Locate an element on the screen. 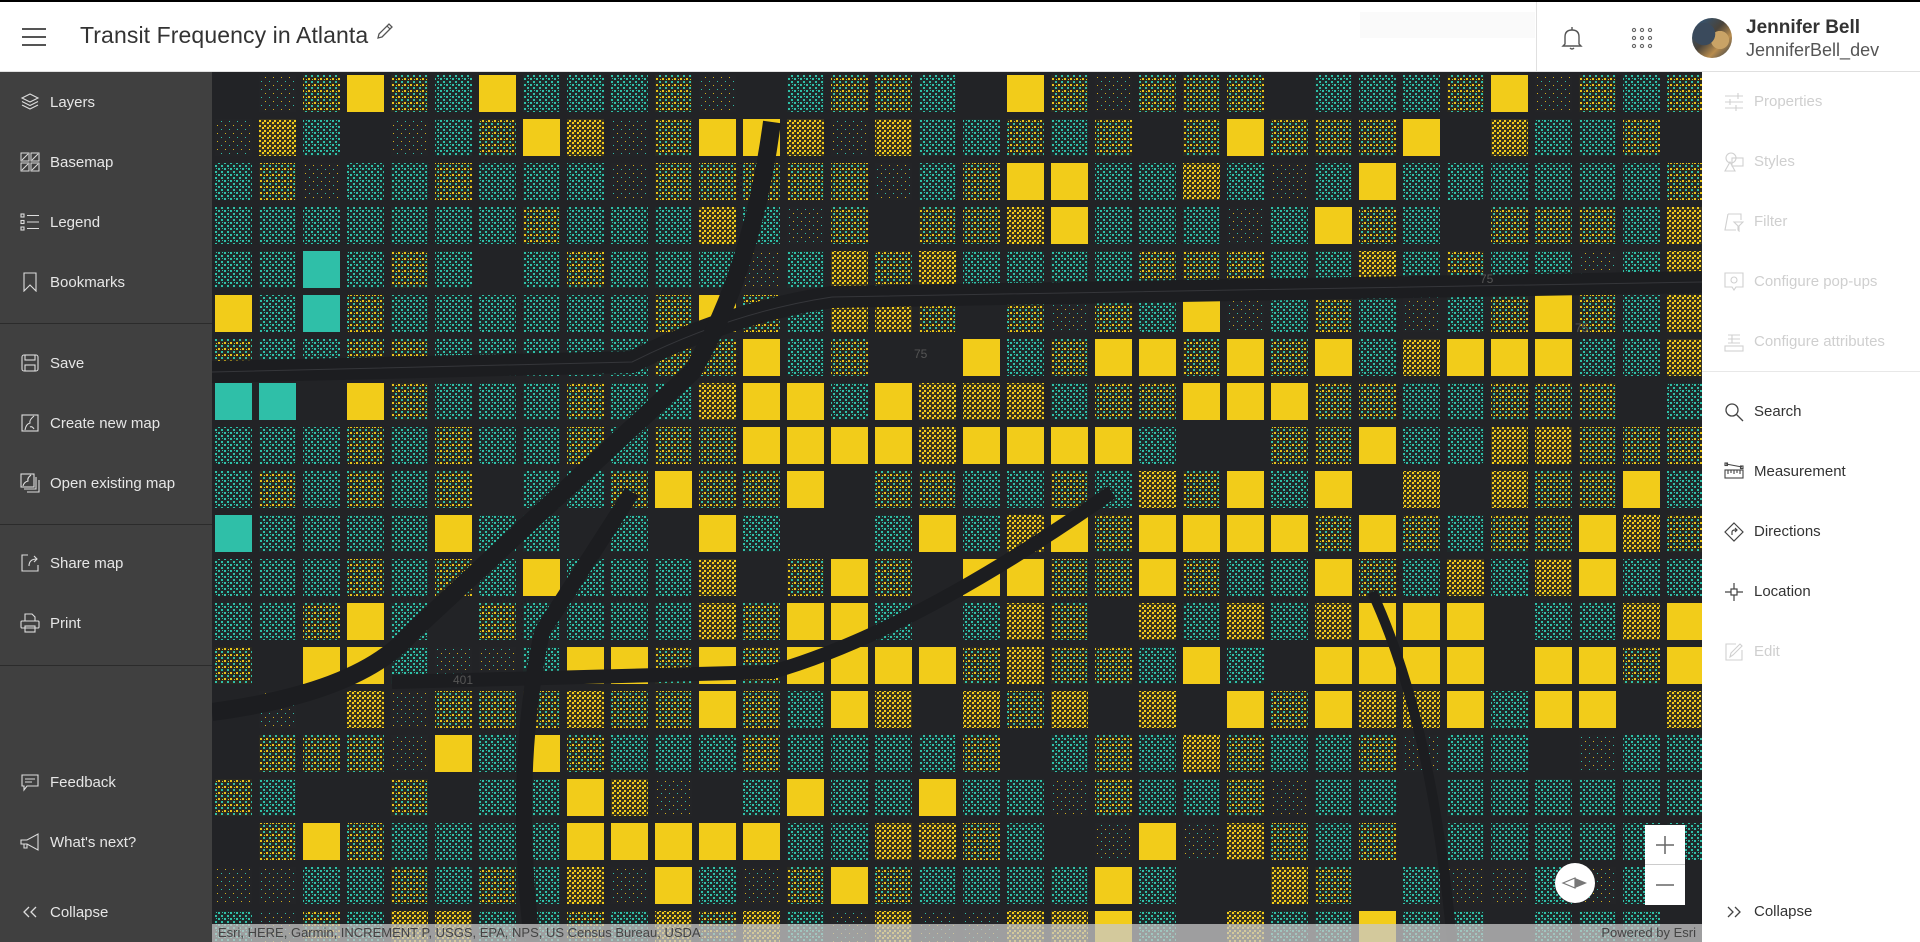 This screenshot has height=942, width=1920. app-launcher-grid-icon is located at coordinates (1642, 38).